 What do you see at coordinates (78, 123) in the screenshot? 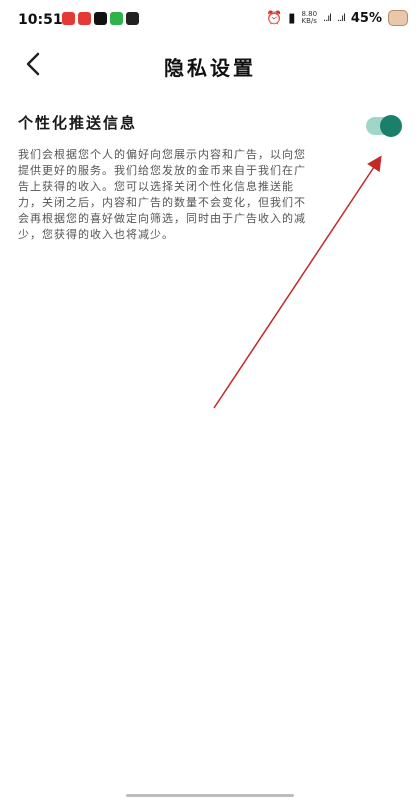
I see `setting-label: 个性化推送信息` at bounding box center [78, 123].